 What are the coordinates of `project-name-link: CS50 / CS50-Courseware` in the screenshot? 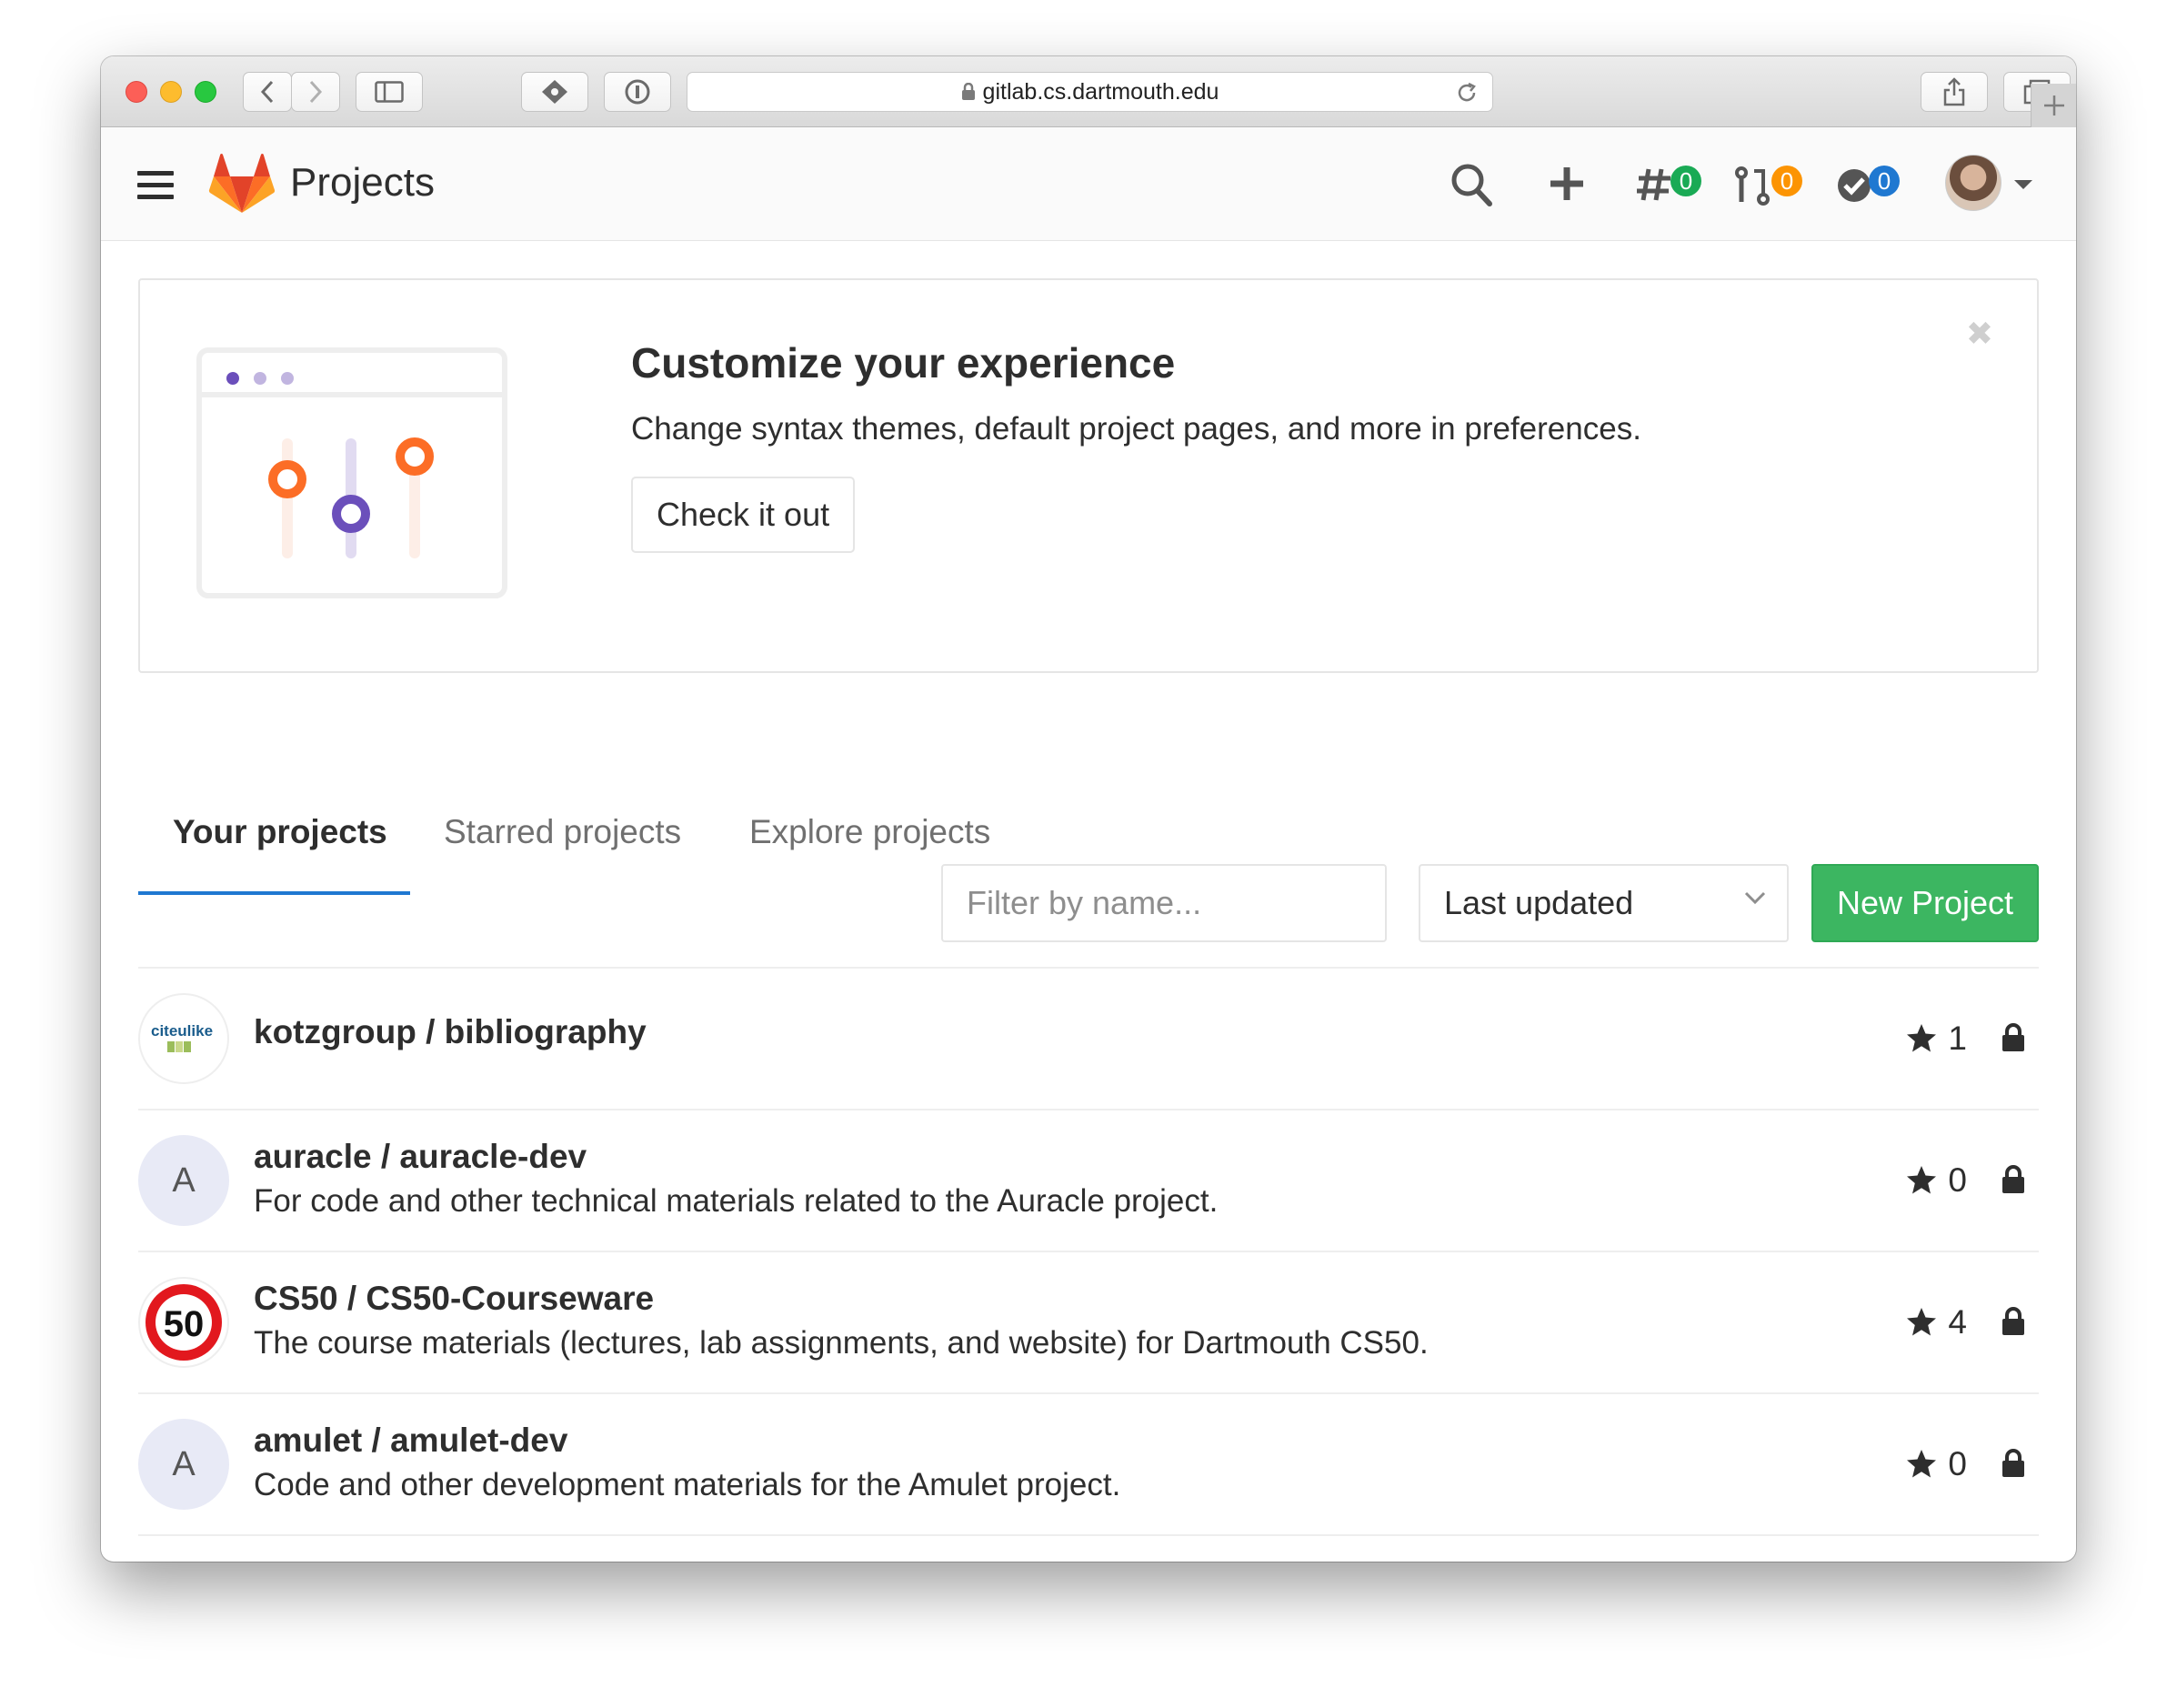 It's located at (454, 1299).